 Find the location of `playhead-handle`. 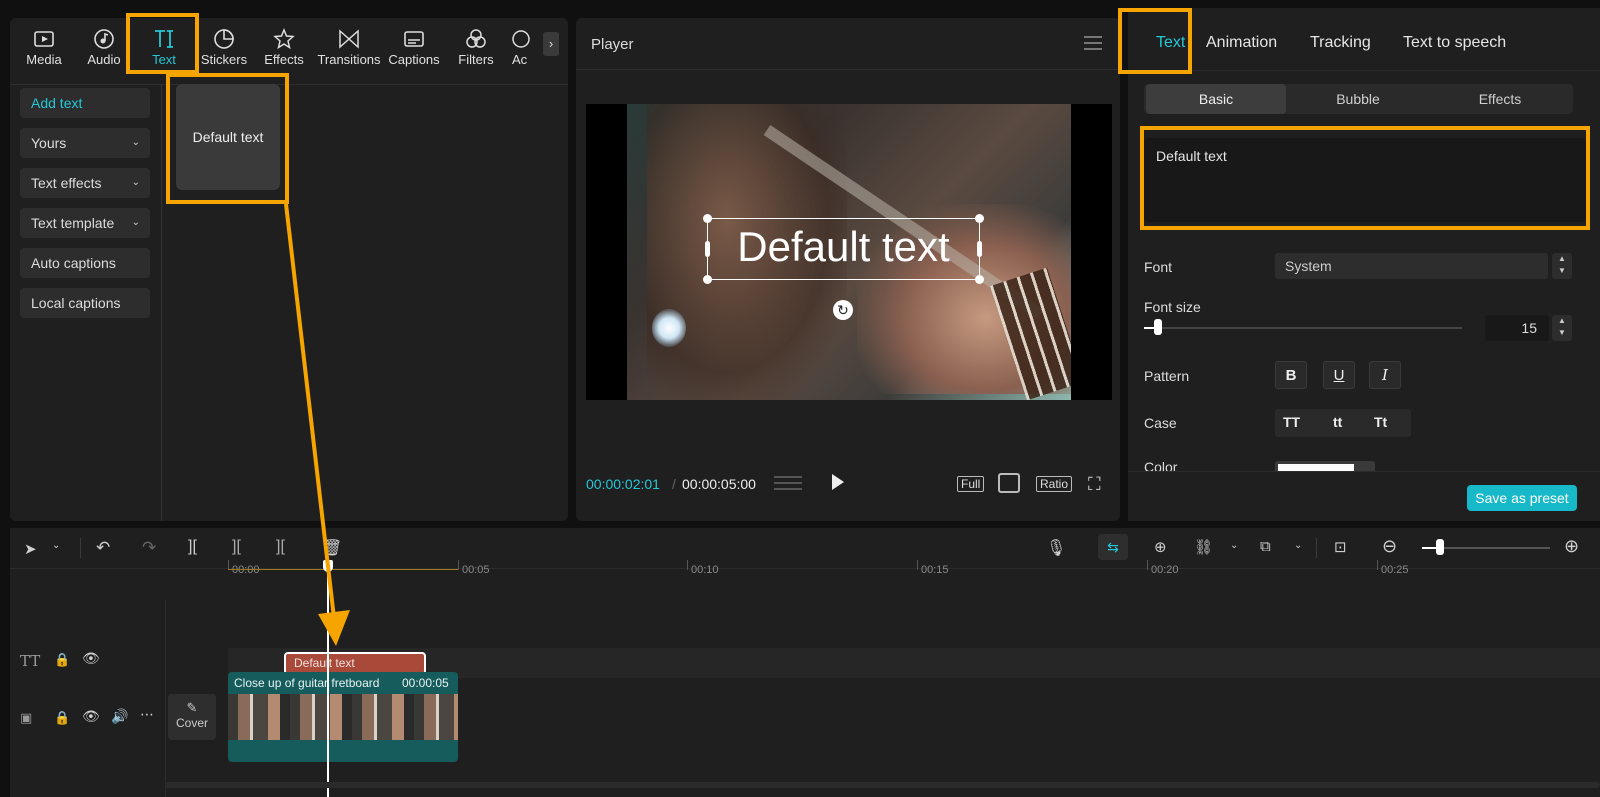

playhead-handle is located at coordinates (328, 566).